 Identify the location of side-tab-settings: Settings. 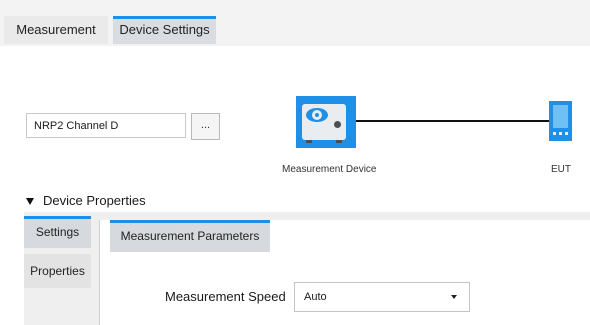
(57, 232).